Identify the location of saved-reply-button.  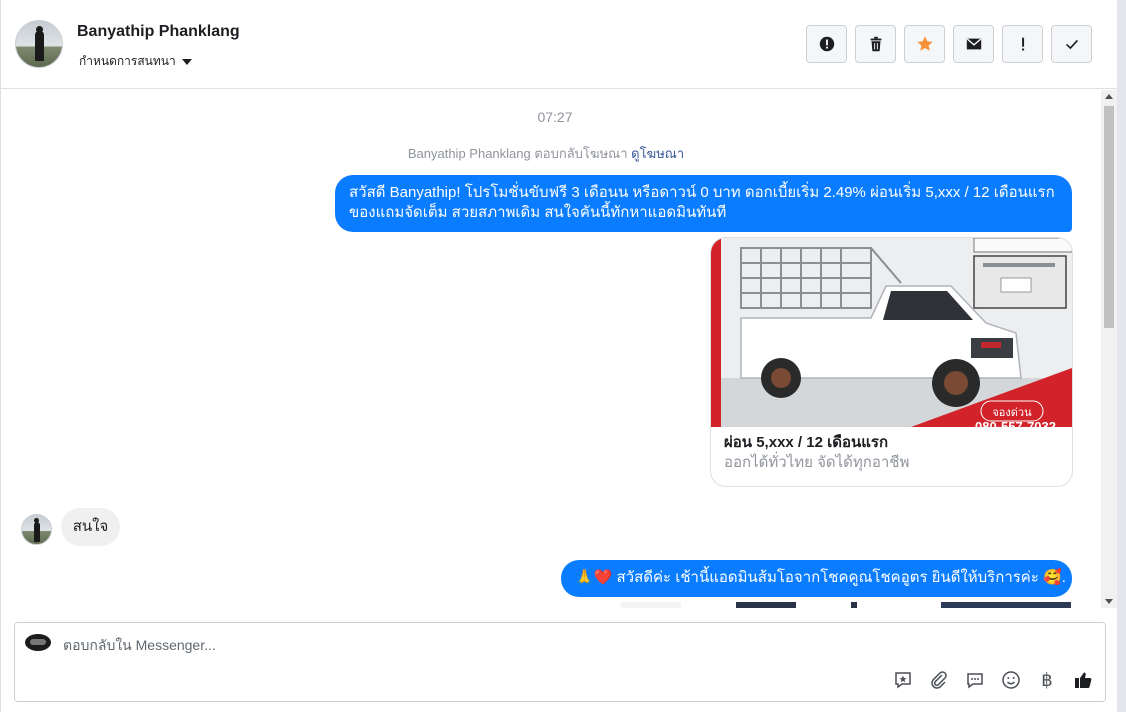
(903, 680).